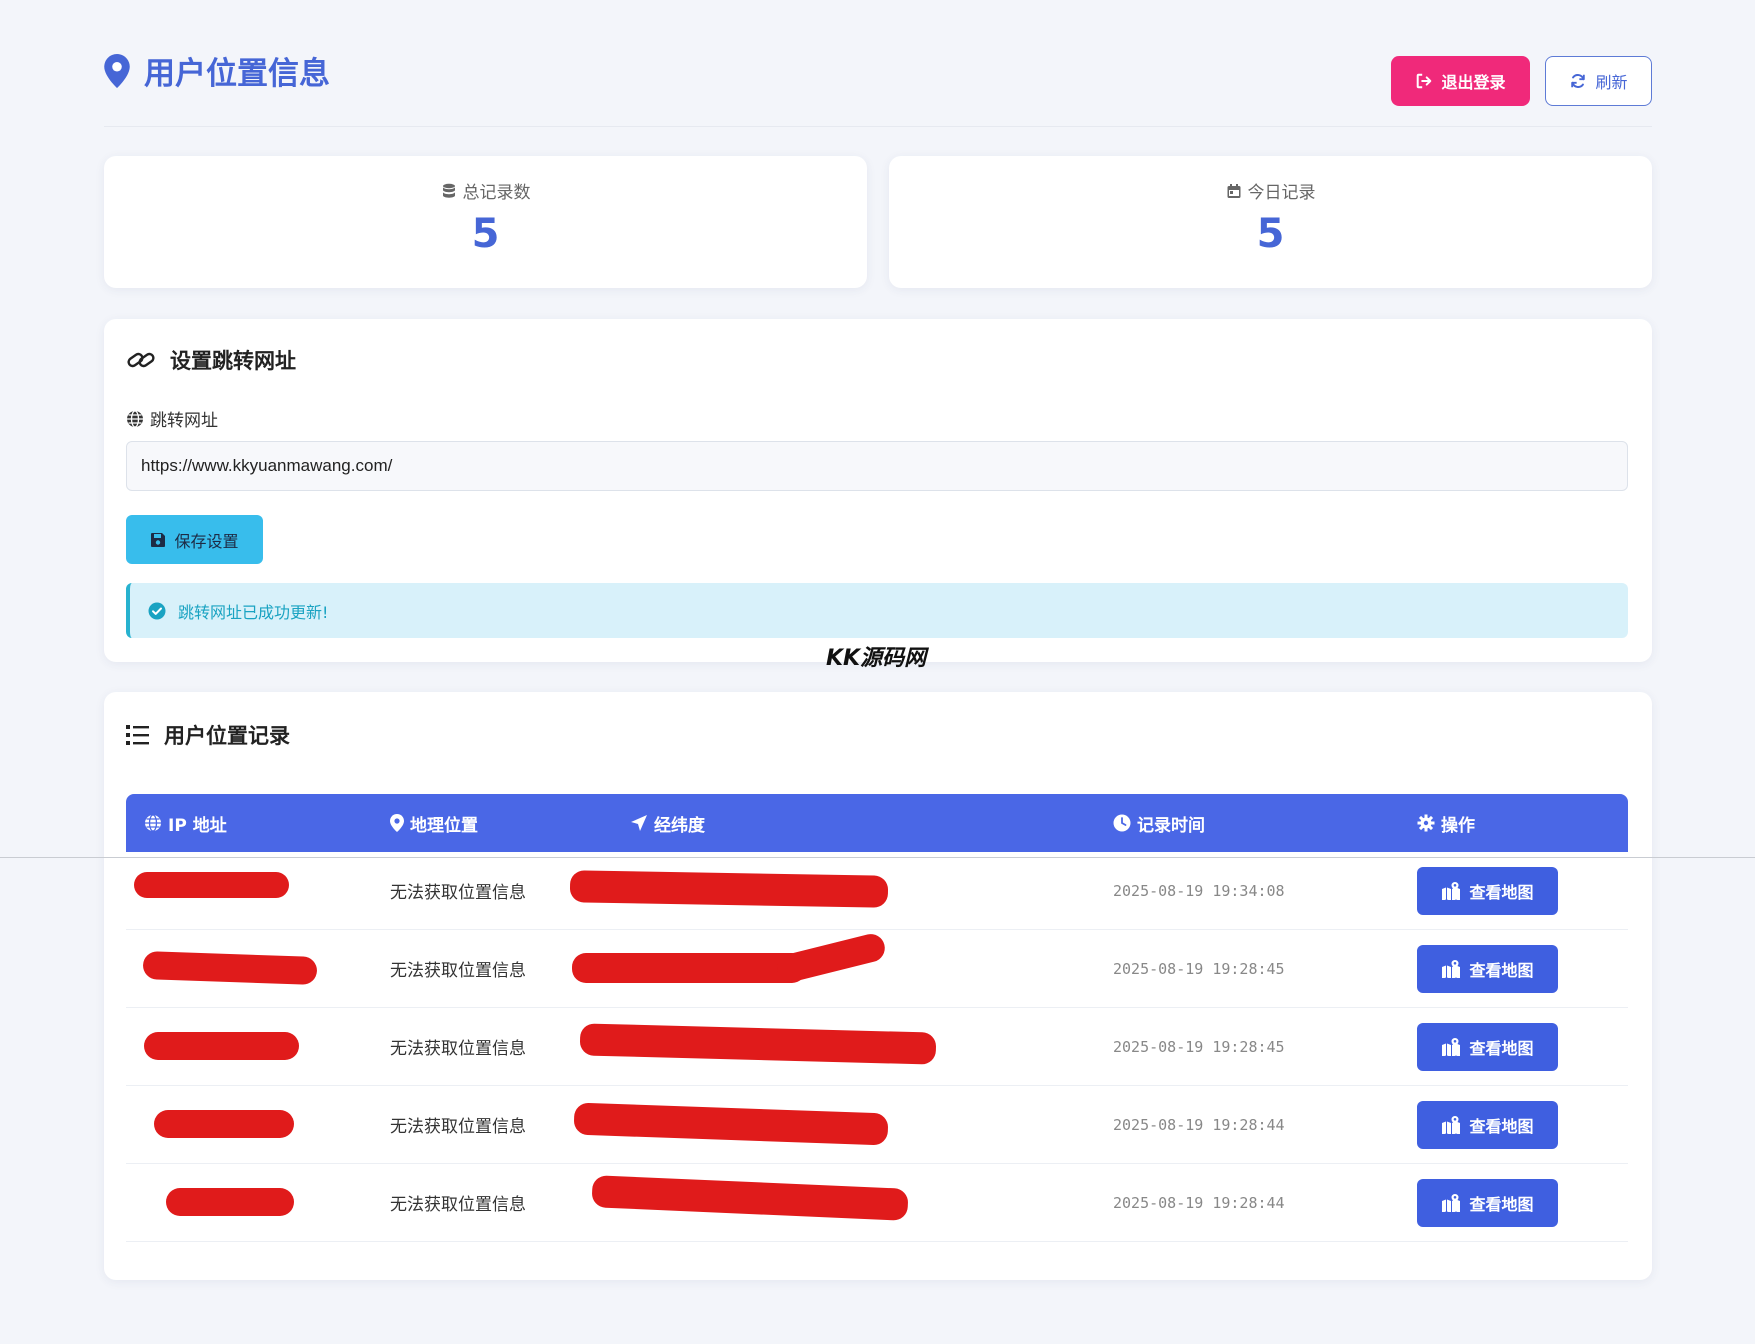 Image resolution: width=1755 pixels, height=1344 pixels. Describe the element at coordinates (667, 823) in the screenshot. I see `col-coords: 经纬度` at that location.